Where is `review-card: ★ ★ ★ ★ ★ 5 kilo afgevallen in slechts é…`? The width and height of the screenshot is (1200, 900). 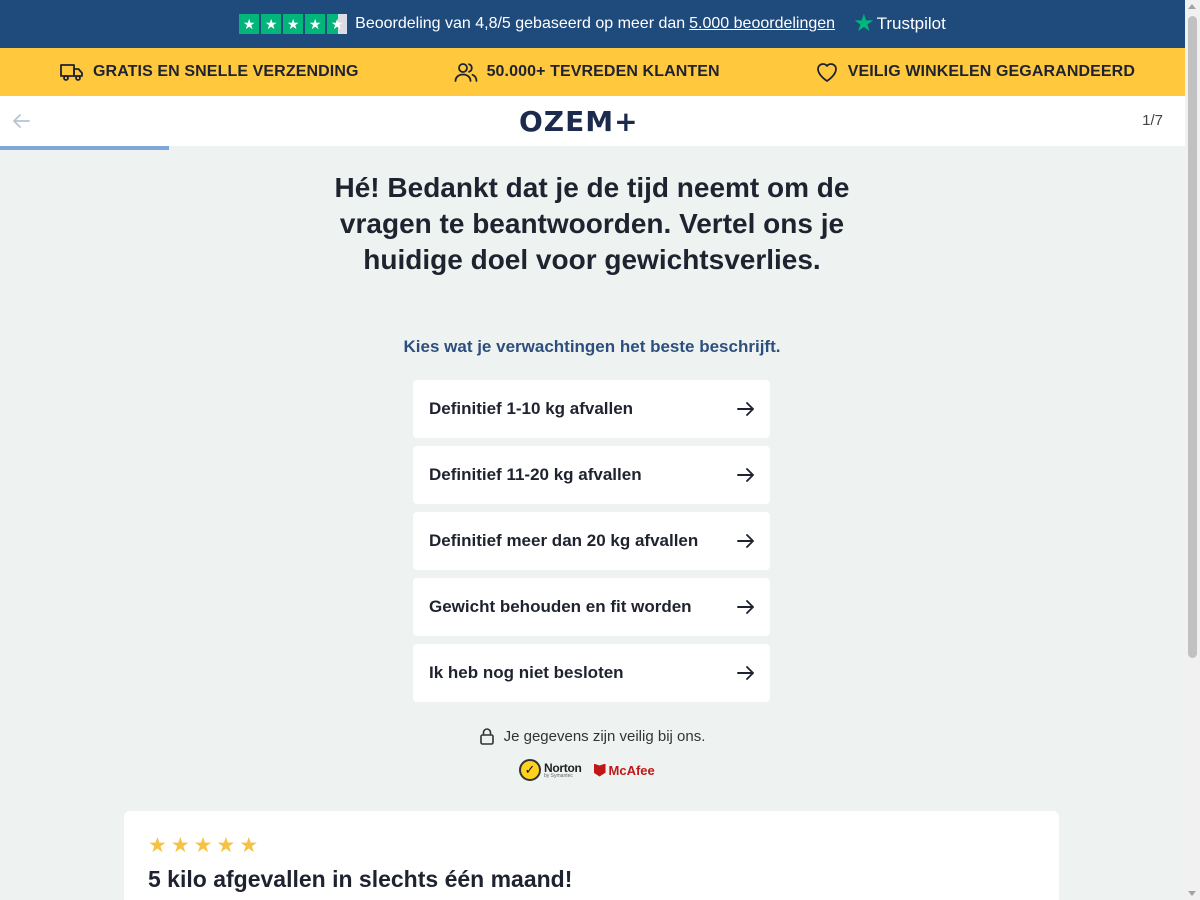
review-card: ★ ★ ★ ★ ★ 5 kilo afgevallen in slechts é… is located at coordinates (591, 855).